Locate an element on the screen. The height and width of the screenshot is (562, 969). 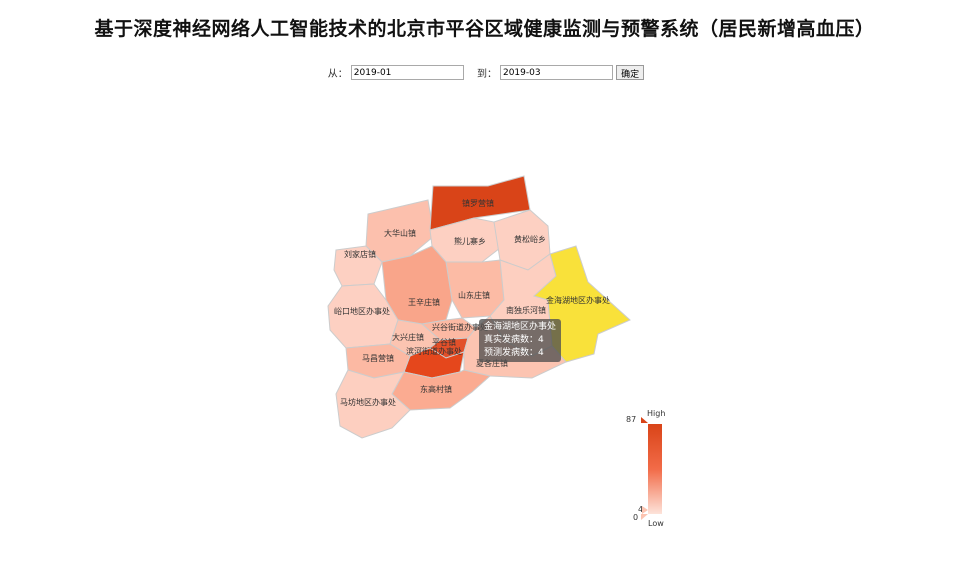
visual-map-legend: High 87 4 0 Low is located at coordinates (645, 468).